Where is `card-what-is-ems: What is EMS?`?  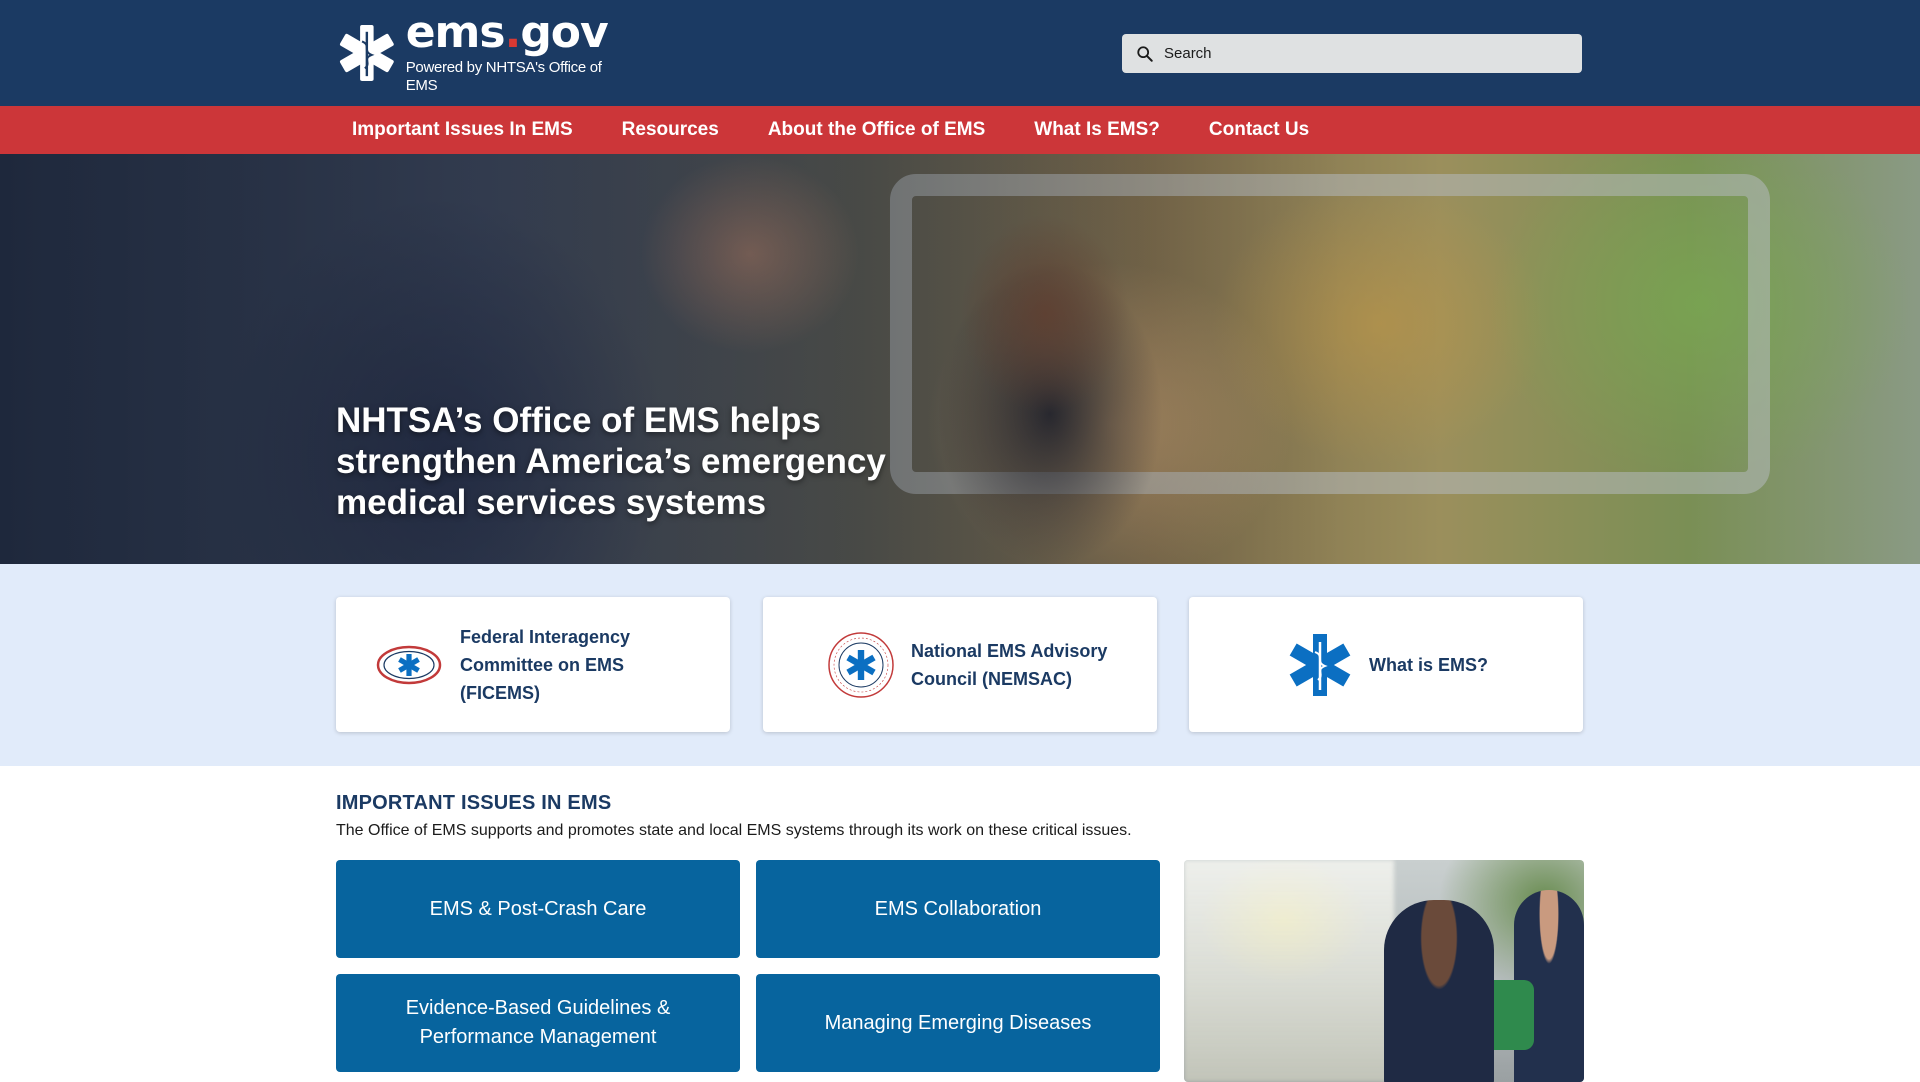
card-what-is-ems: What is EMS? is located at coordinates (1386, 664).